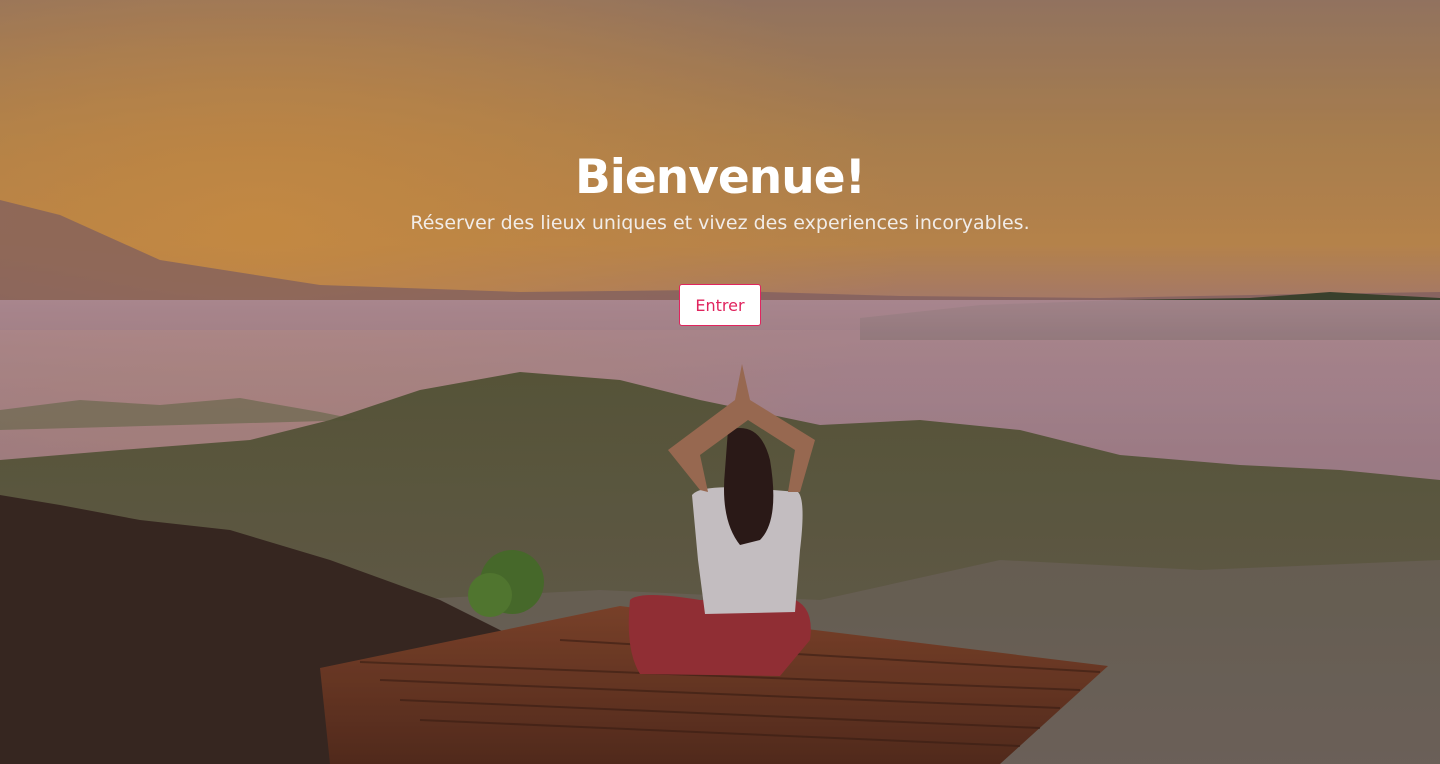 The width and height of the screenshot is (1440, 764). Describe the element at coordinates (720, 305) in the screenshot. I see `enter-button: Entrer` at that location.